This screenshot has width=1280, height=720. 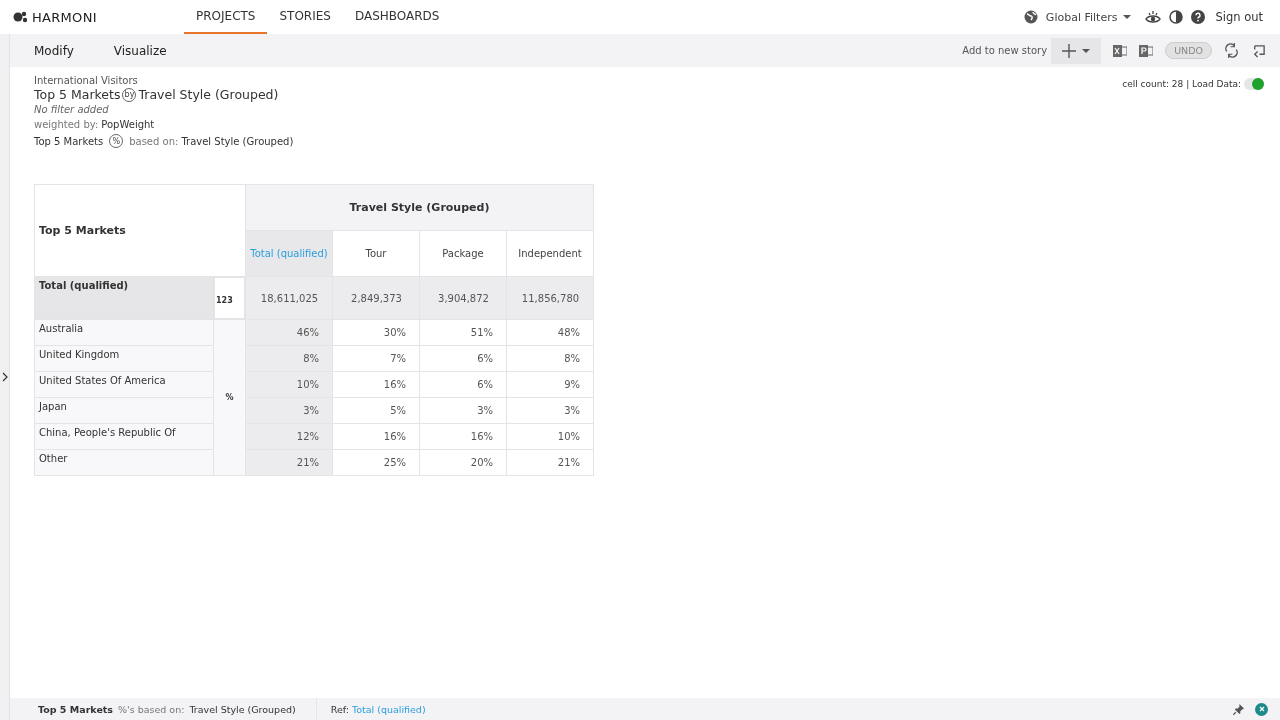 I want to click on excel-icon, so click(x=1120, y=50).